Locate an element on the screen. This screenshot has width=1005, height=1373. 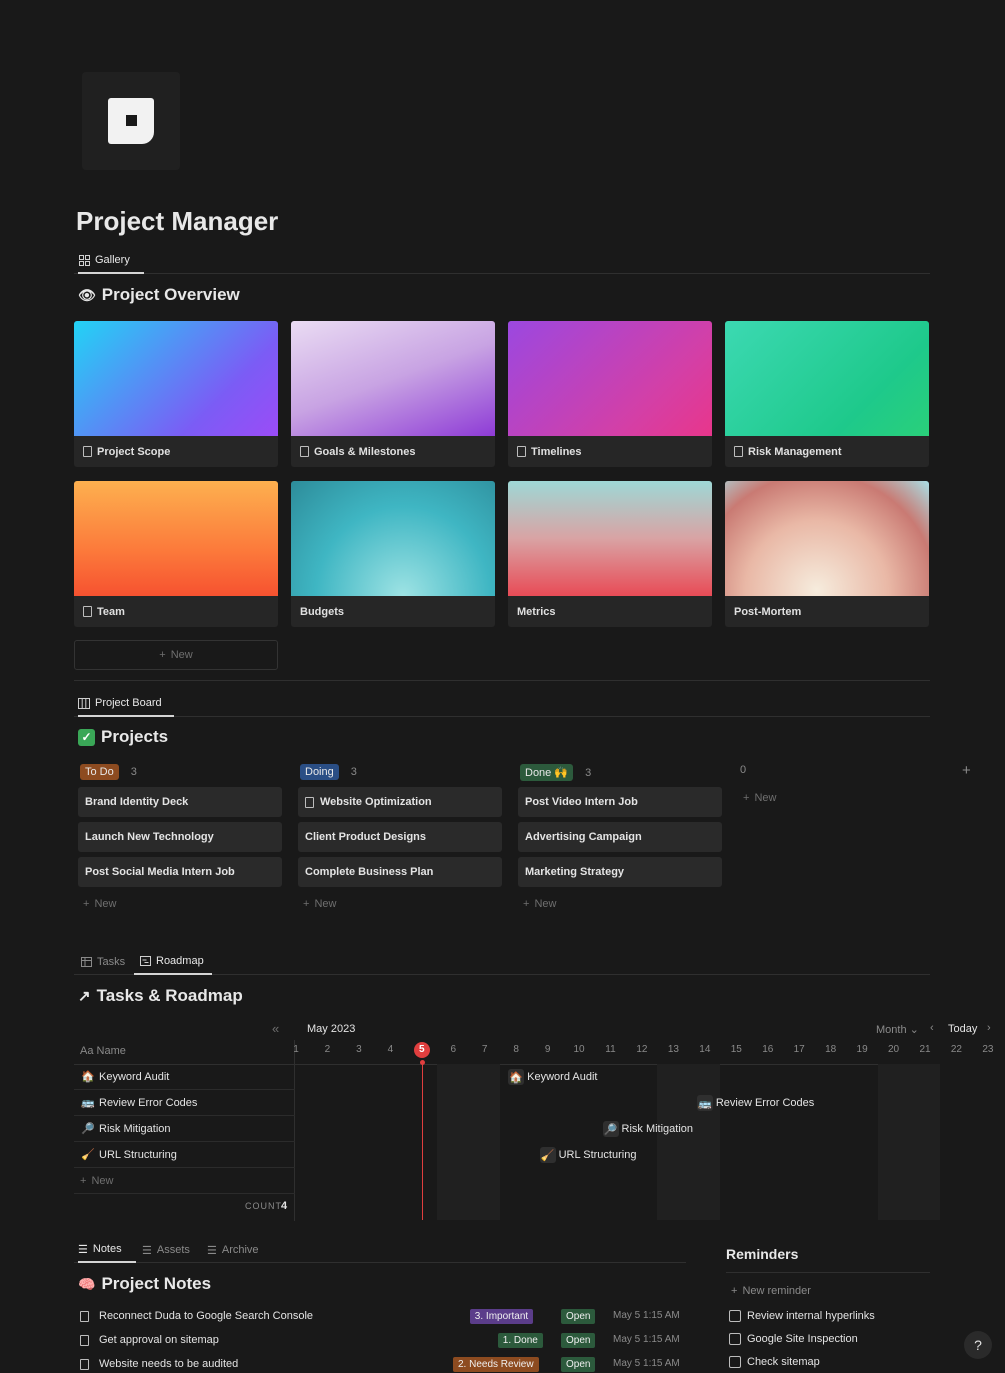
board-tabbar: Project Board is located at coordinates (502, 704).